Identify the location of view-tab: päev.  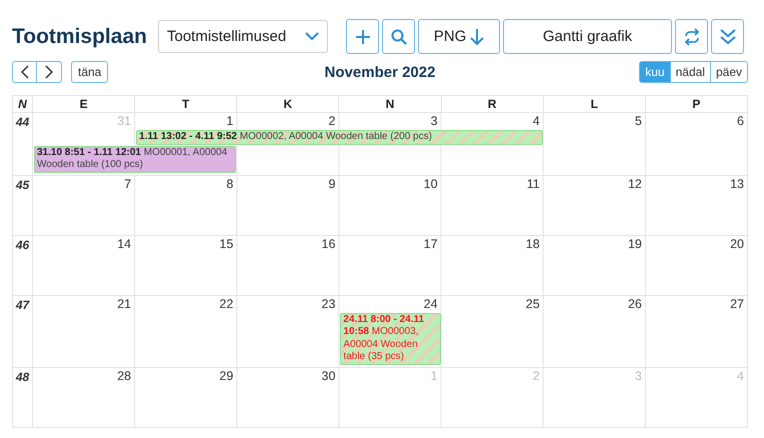
(729, 72).